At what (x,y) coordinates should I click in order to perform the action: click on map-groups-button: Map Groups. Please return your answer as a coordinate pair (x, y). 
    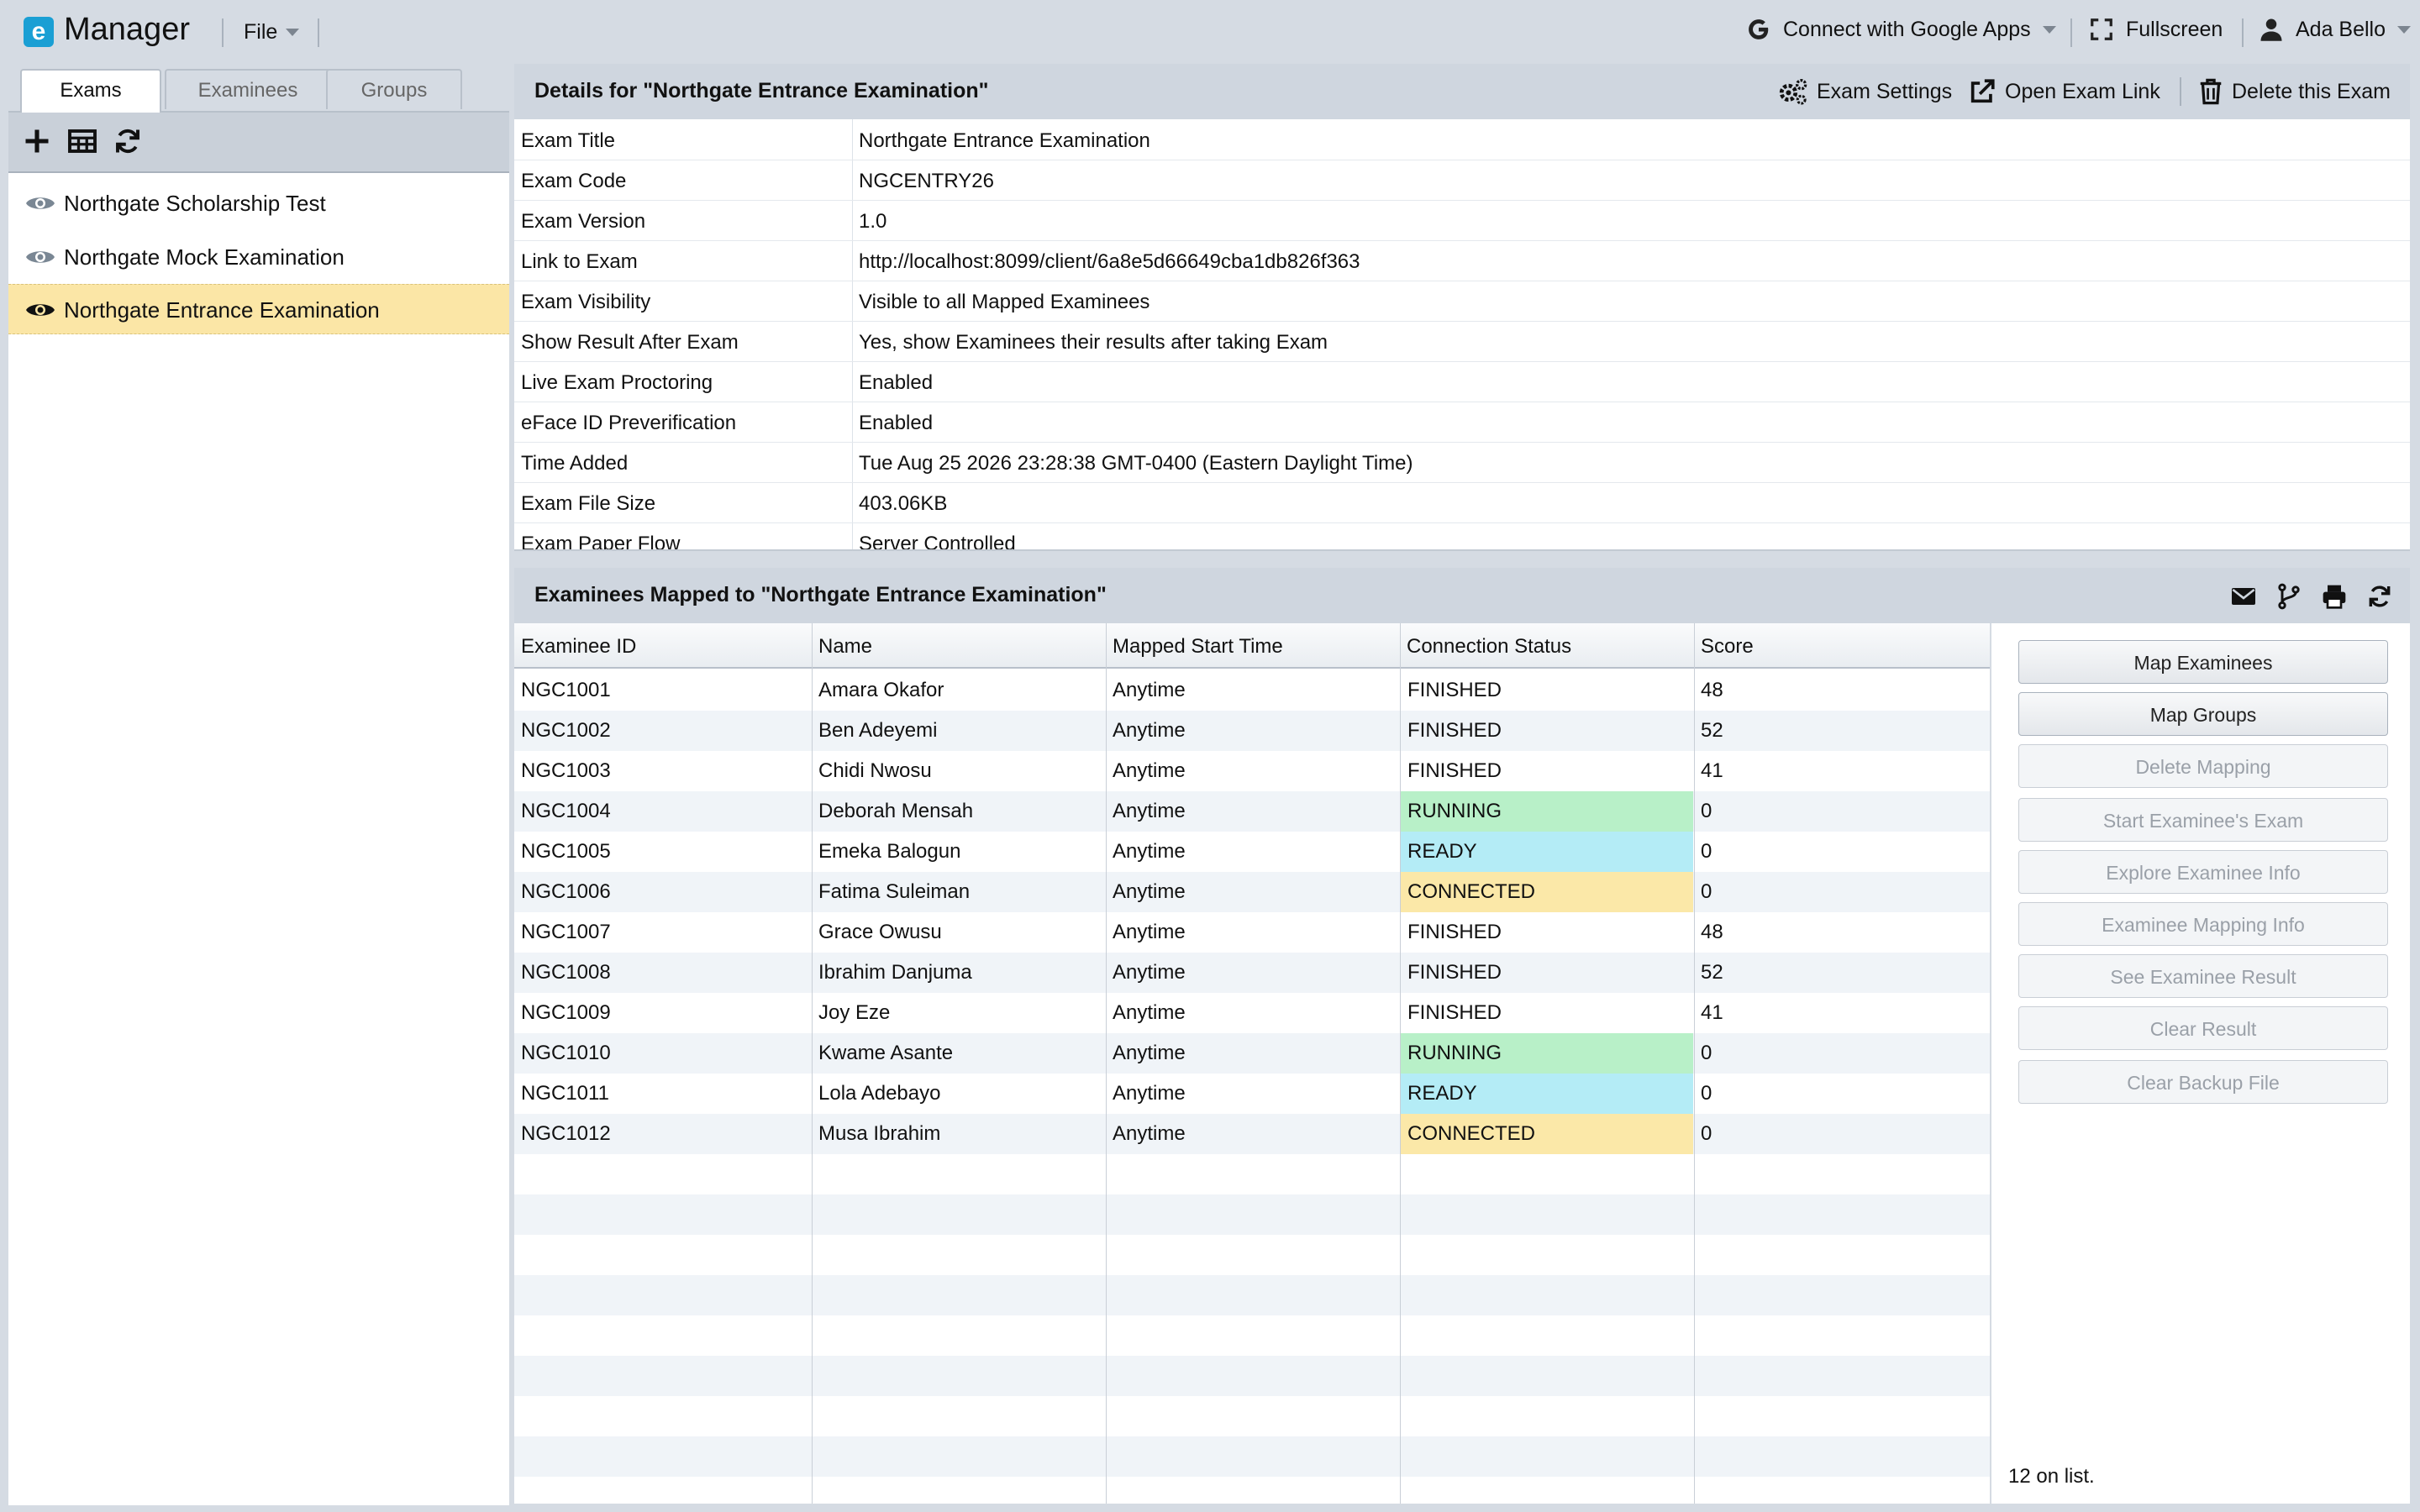
    Looking at the image, I should click on (2203, 714).